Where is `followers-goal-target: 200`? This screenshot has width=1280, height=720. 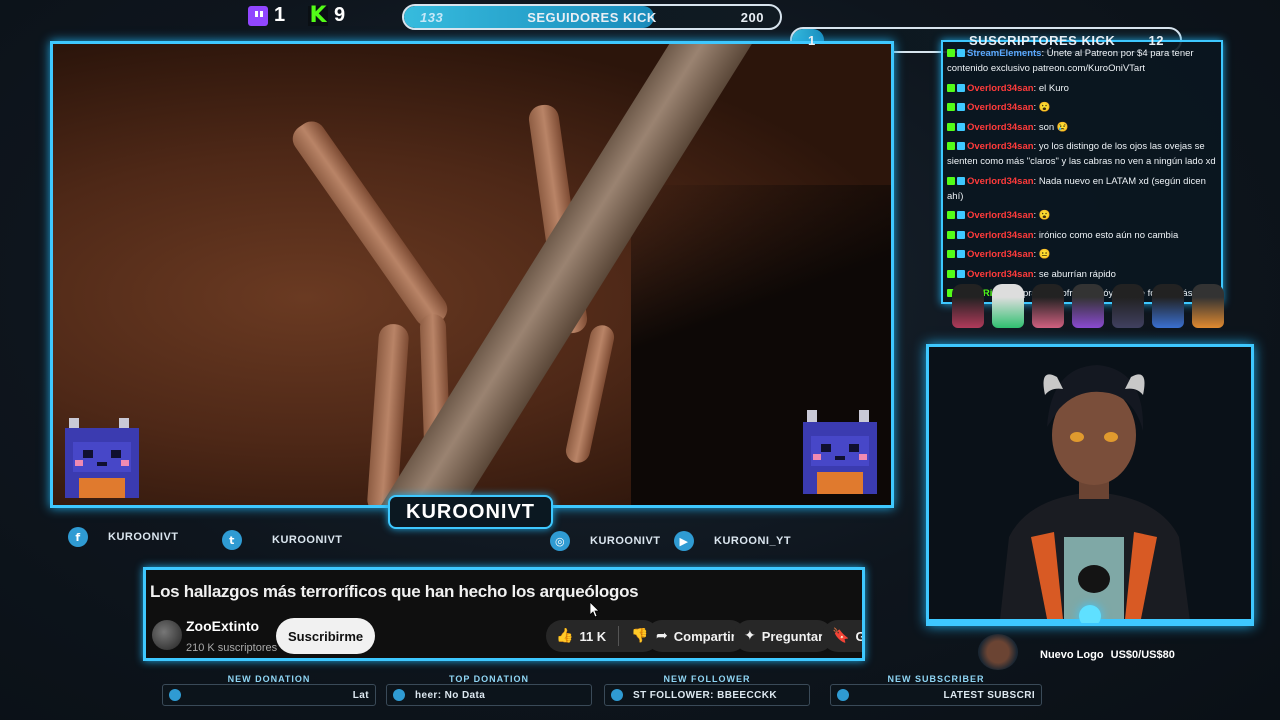
followers-goal-target: 200 is located at coordinates (752, 17).